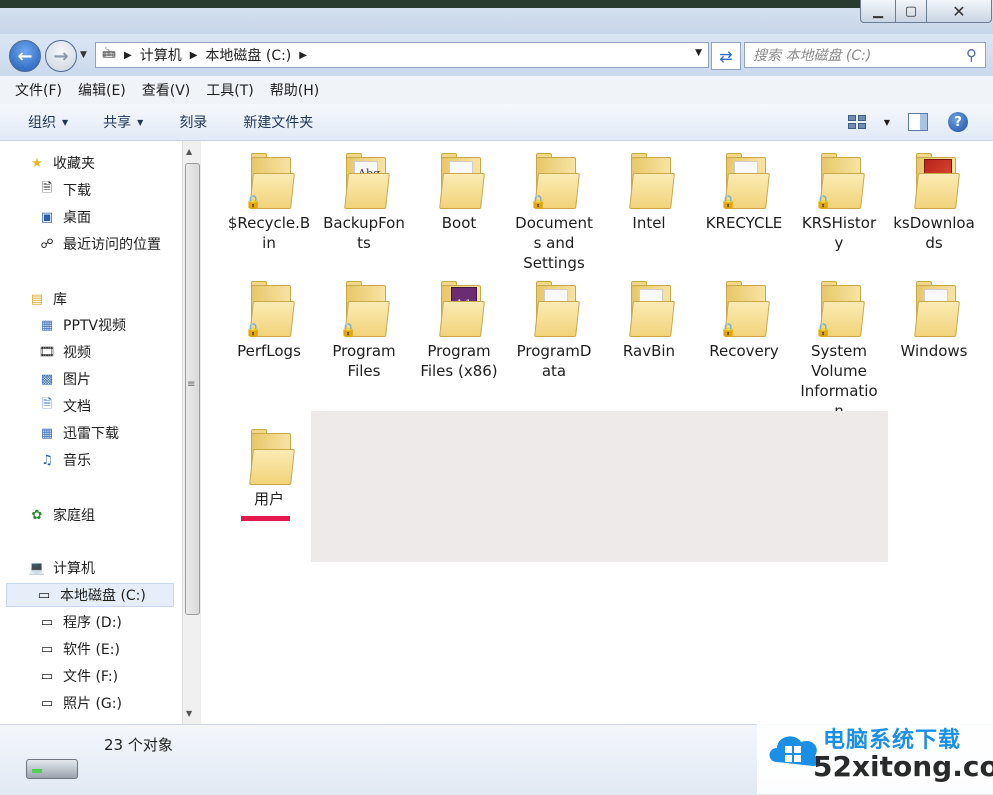 Image resolution: width=993 pixels, height=795 pixels. Describe the element at coordinates (61, 56) in the screenshot. I see `forward-button: →` at that location.